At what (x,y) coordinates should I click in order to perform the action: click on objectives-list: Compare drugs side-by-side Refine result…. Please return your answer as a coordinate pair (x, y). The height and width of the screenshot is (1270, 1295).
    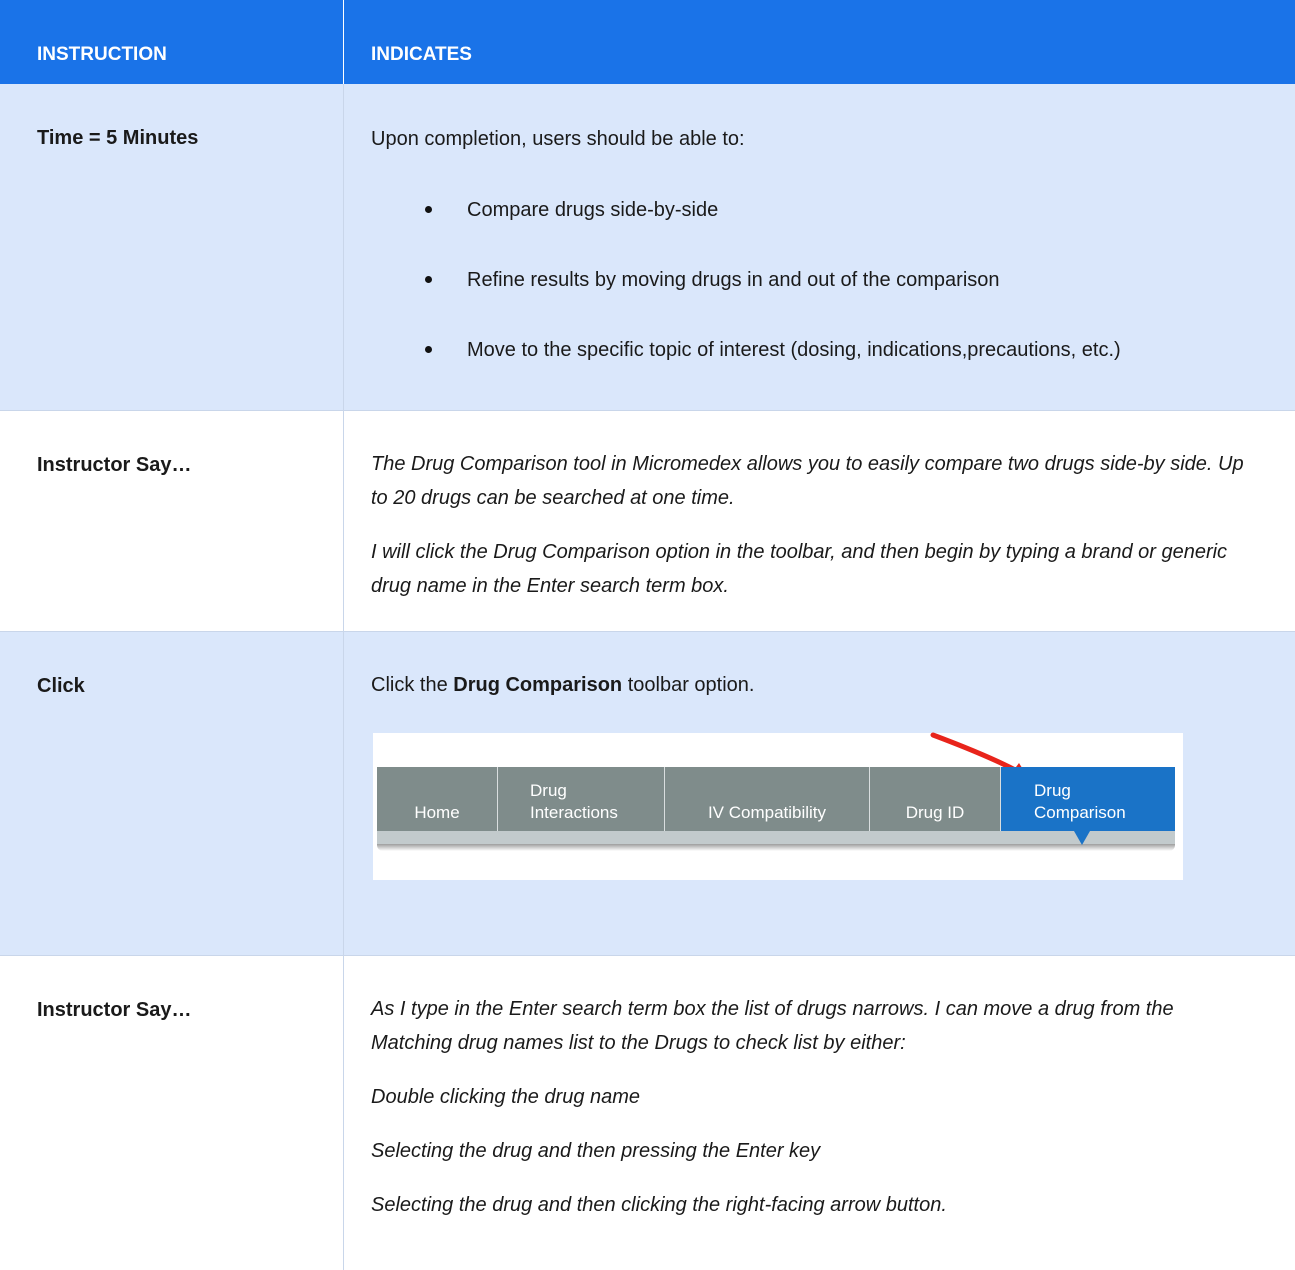
    Looking at the image, I should click on (840, 280).